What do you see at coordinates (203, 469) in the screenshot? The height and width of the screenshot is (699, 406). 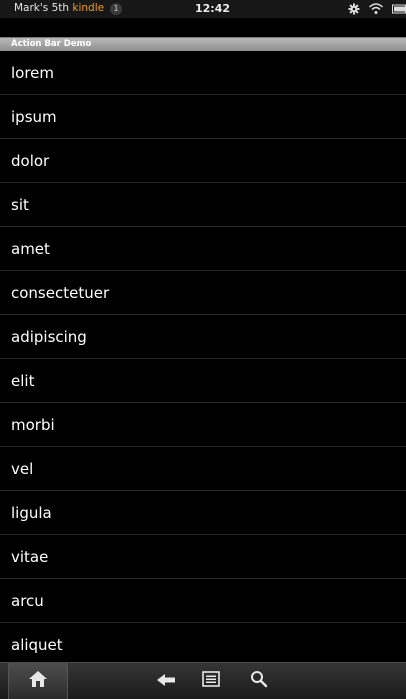 I see `list-item: vel` at bounding box center [203, 469].